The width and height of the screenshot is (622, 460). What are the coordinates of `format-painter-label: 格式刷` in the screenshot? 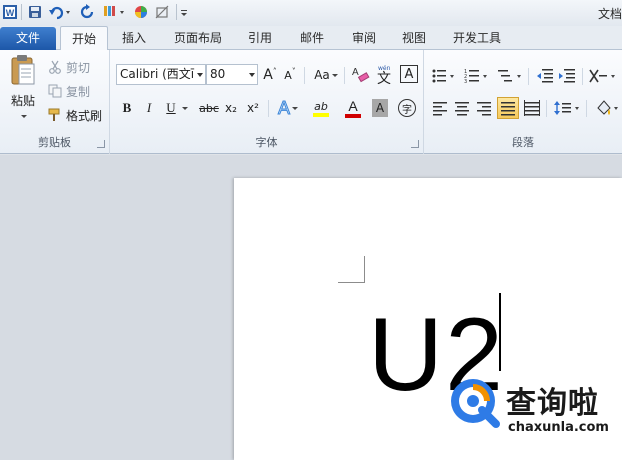 It's located at (84, 115).